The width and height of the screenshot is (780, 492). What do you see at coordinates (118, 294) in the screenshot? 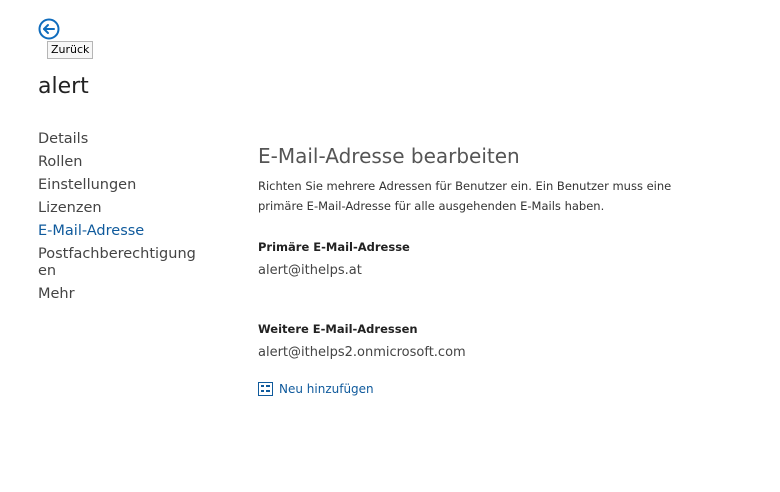
I see `sidebar-item-mehr: Mehr` at bounding box center [118, 294].